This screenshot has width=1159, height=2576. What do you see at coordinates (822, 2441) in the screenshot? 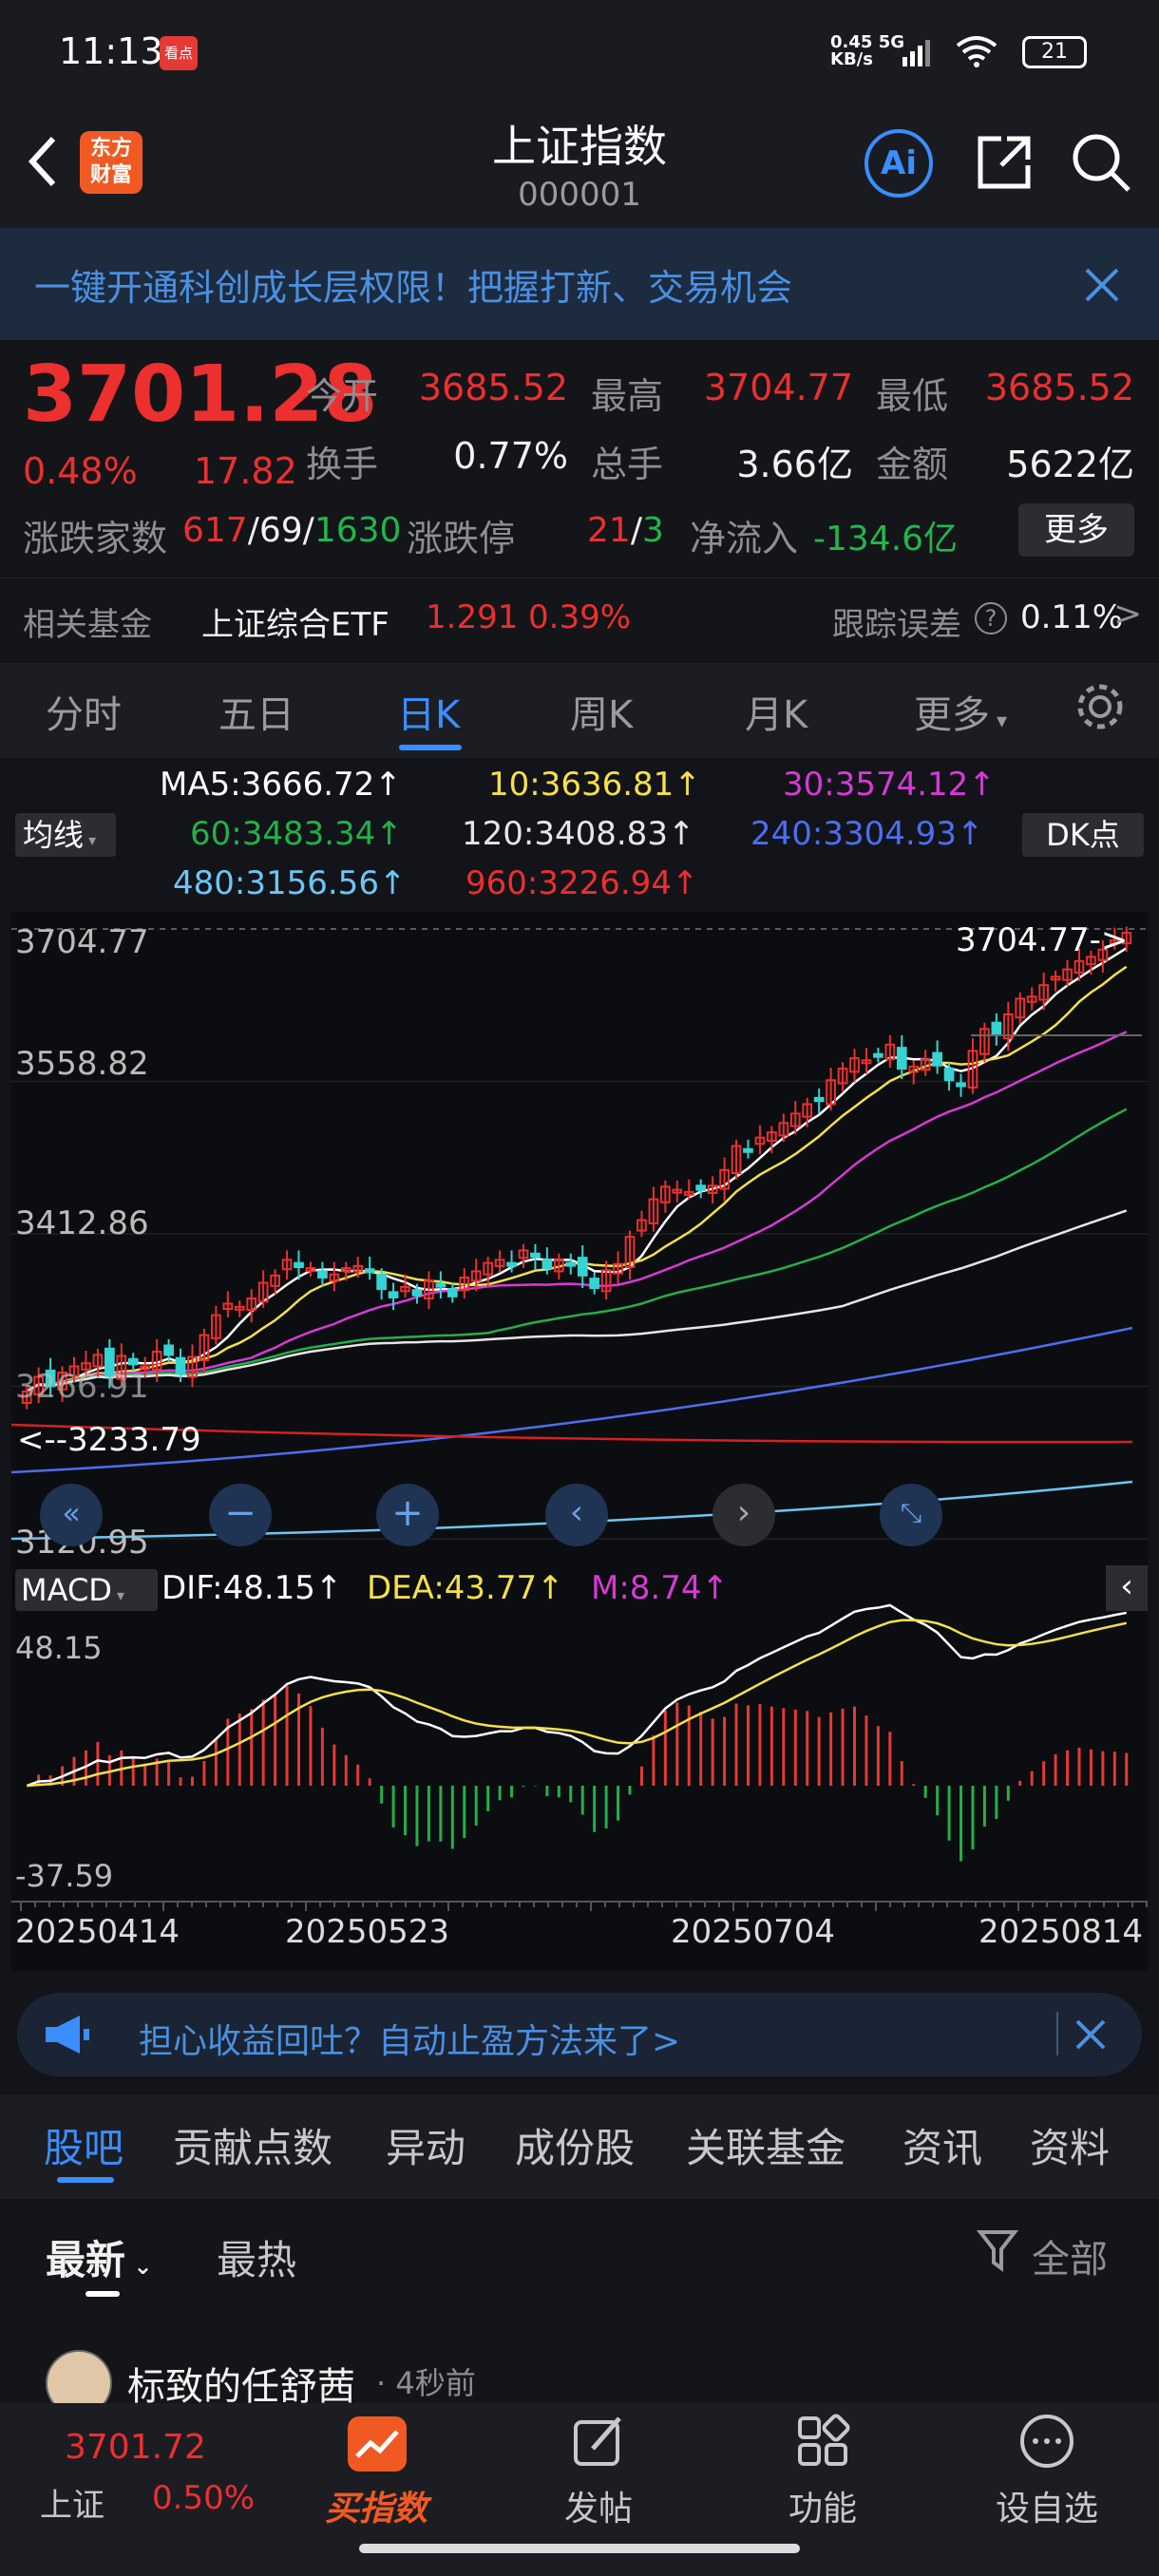
I see `function-grid-icon` at bounding box center [822, 2441].